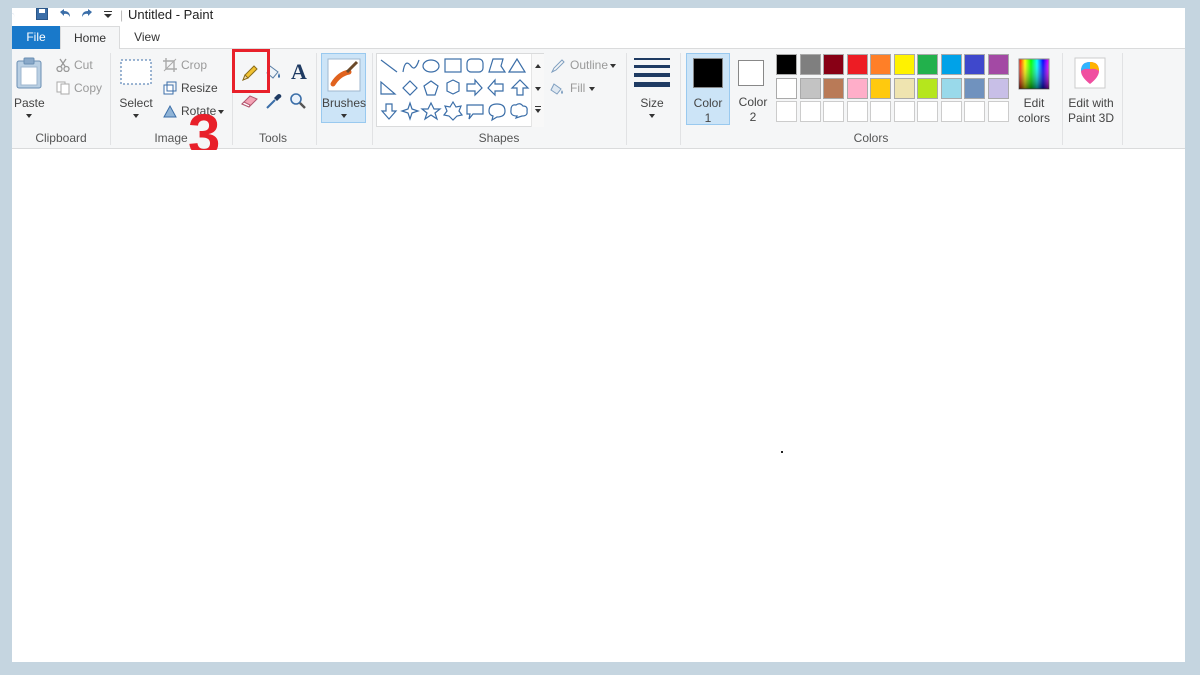 Image resolution: width=1200 pixels, height=675 pixels. What do you see at coordinates (63, 65) in the screenshot?
I see `cut-icon` at bounding box center [63, 65].